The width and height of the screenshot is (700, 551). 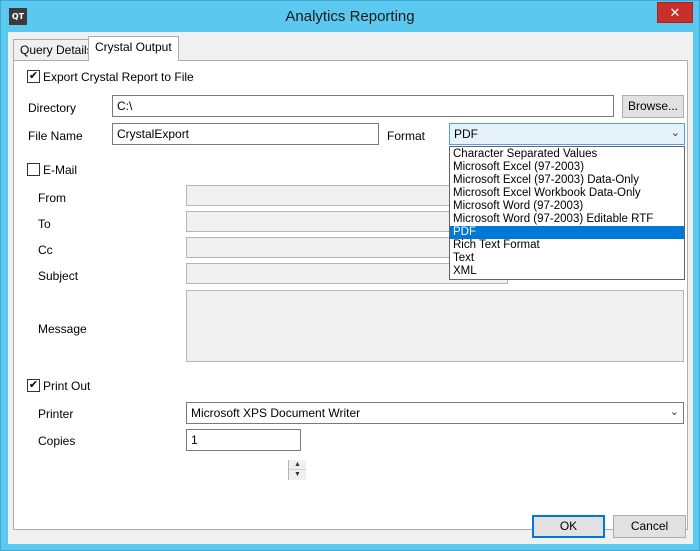 I want to click on printer-selected-value: Microsoft XPS Document Writer, so click(x=276, y=413).